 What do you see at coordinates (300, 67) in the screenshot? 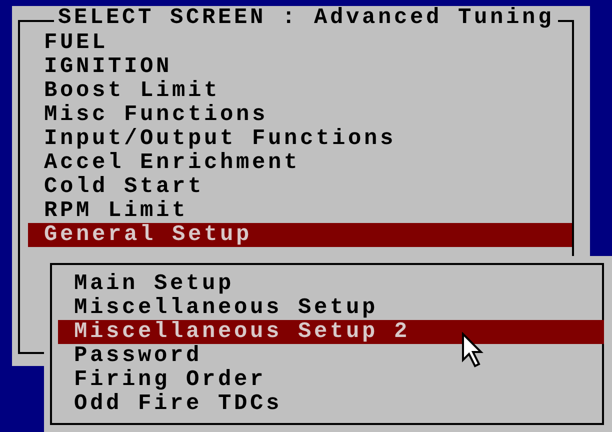
I see `menu-item: IGNITION` at bounding box center [300, 67].